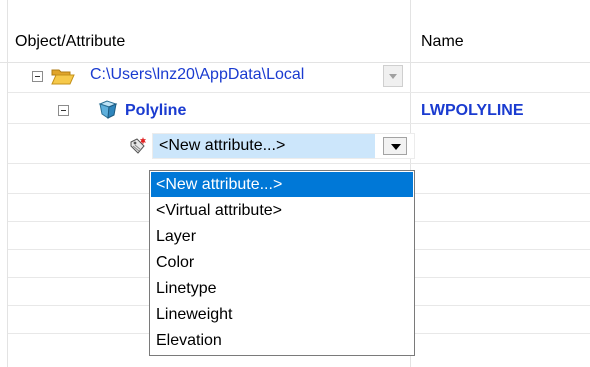 Image resolution: width=590 pixels, height=367 pixels. Describe the element at coordinates (282, 288) in the screenshot. I see `dropdown-option-linetype: Linetype` at that location.